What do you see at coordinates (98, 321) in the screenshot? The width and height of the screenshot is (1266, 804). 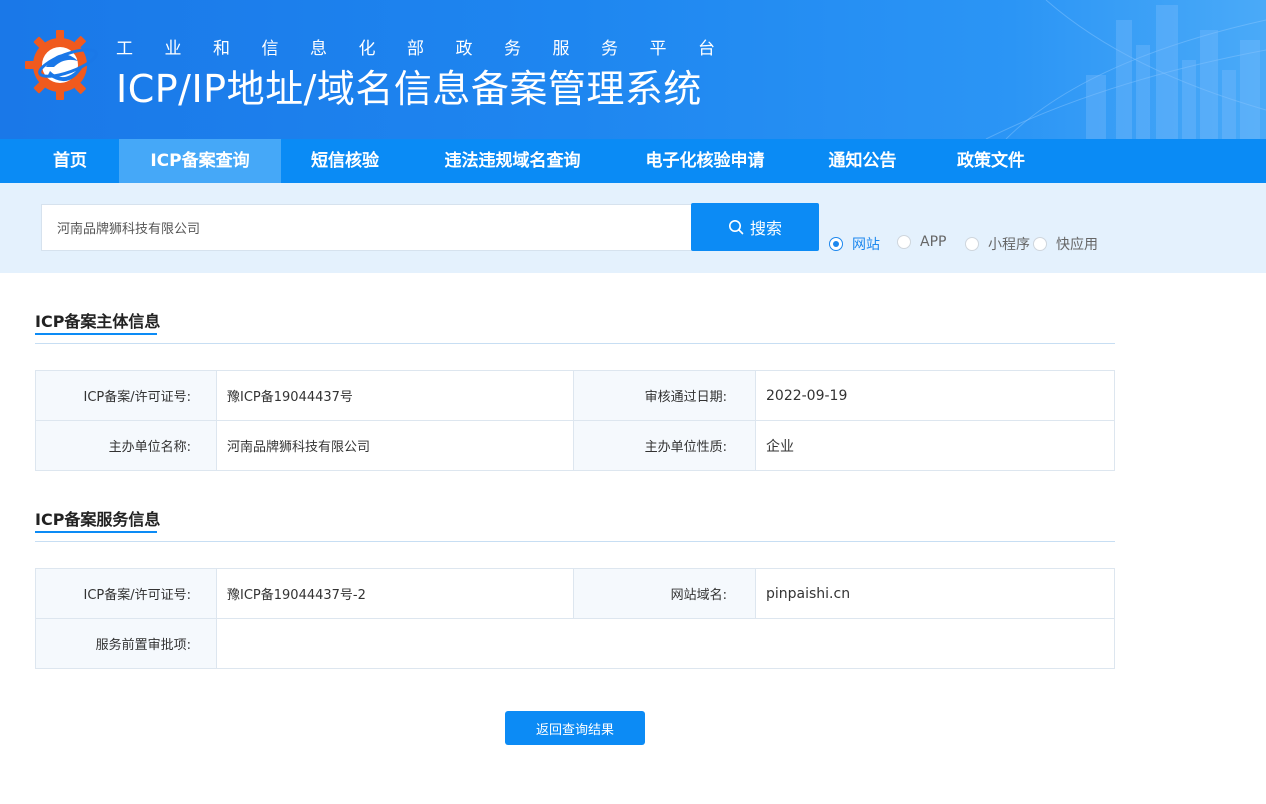 I see `subject-section-title: ICP备案主体信息` at bounding box center [98, 321].